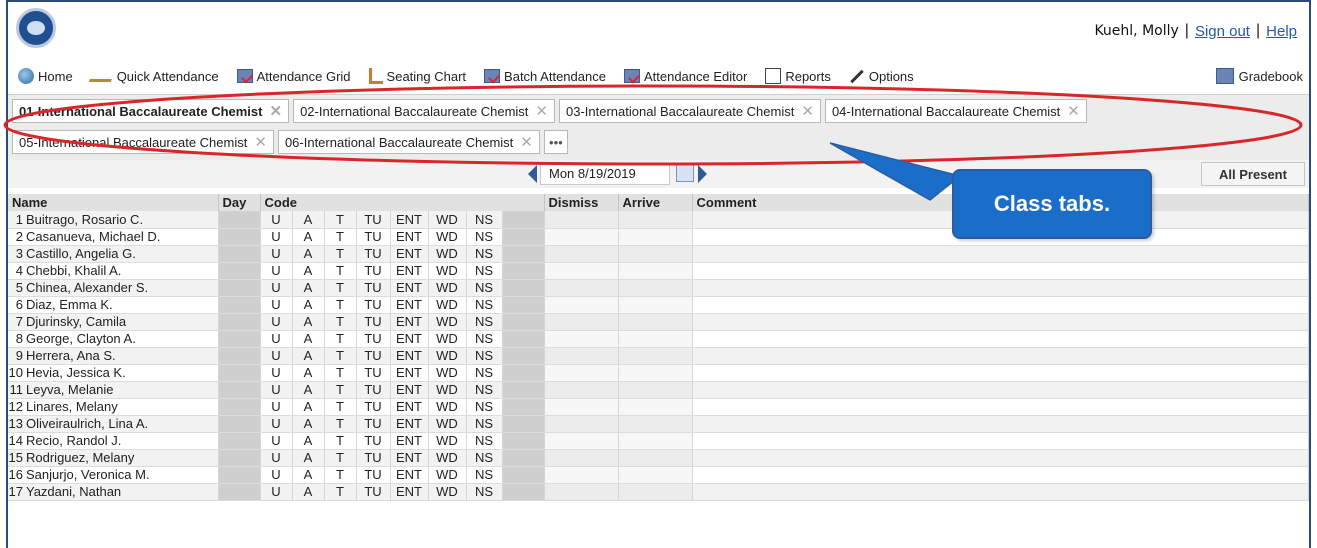 Image resolution: width=1317 pixels, height=548 pixels. Describe the element at coordinates (685, 173) in the screenshot. I see `calendar-icon` at that location.